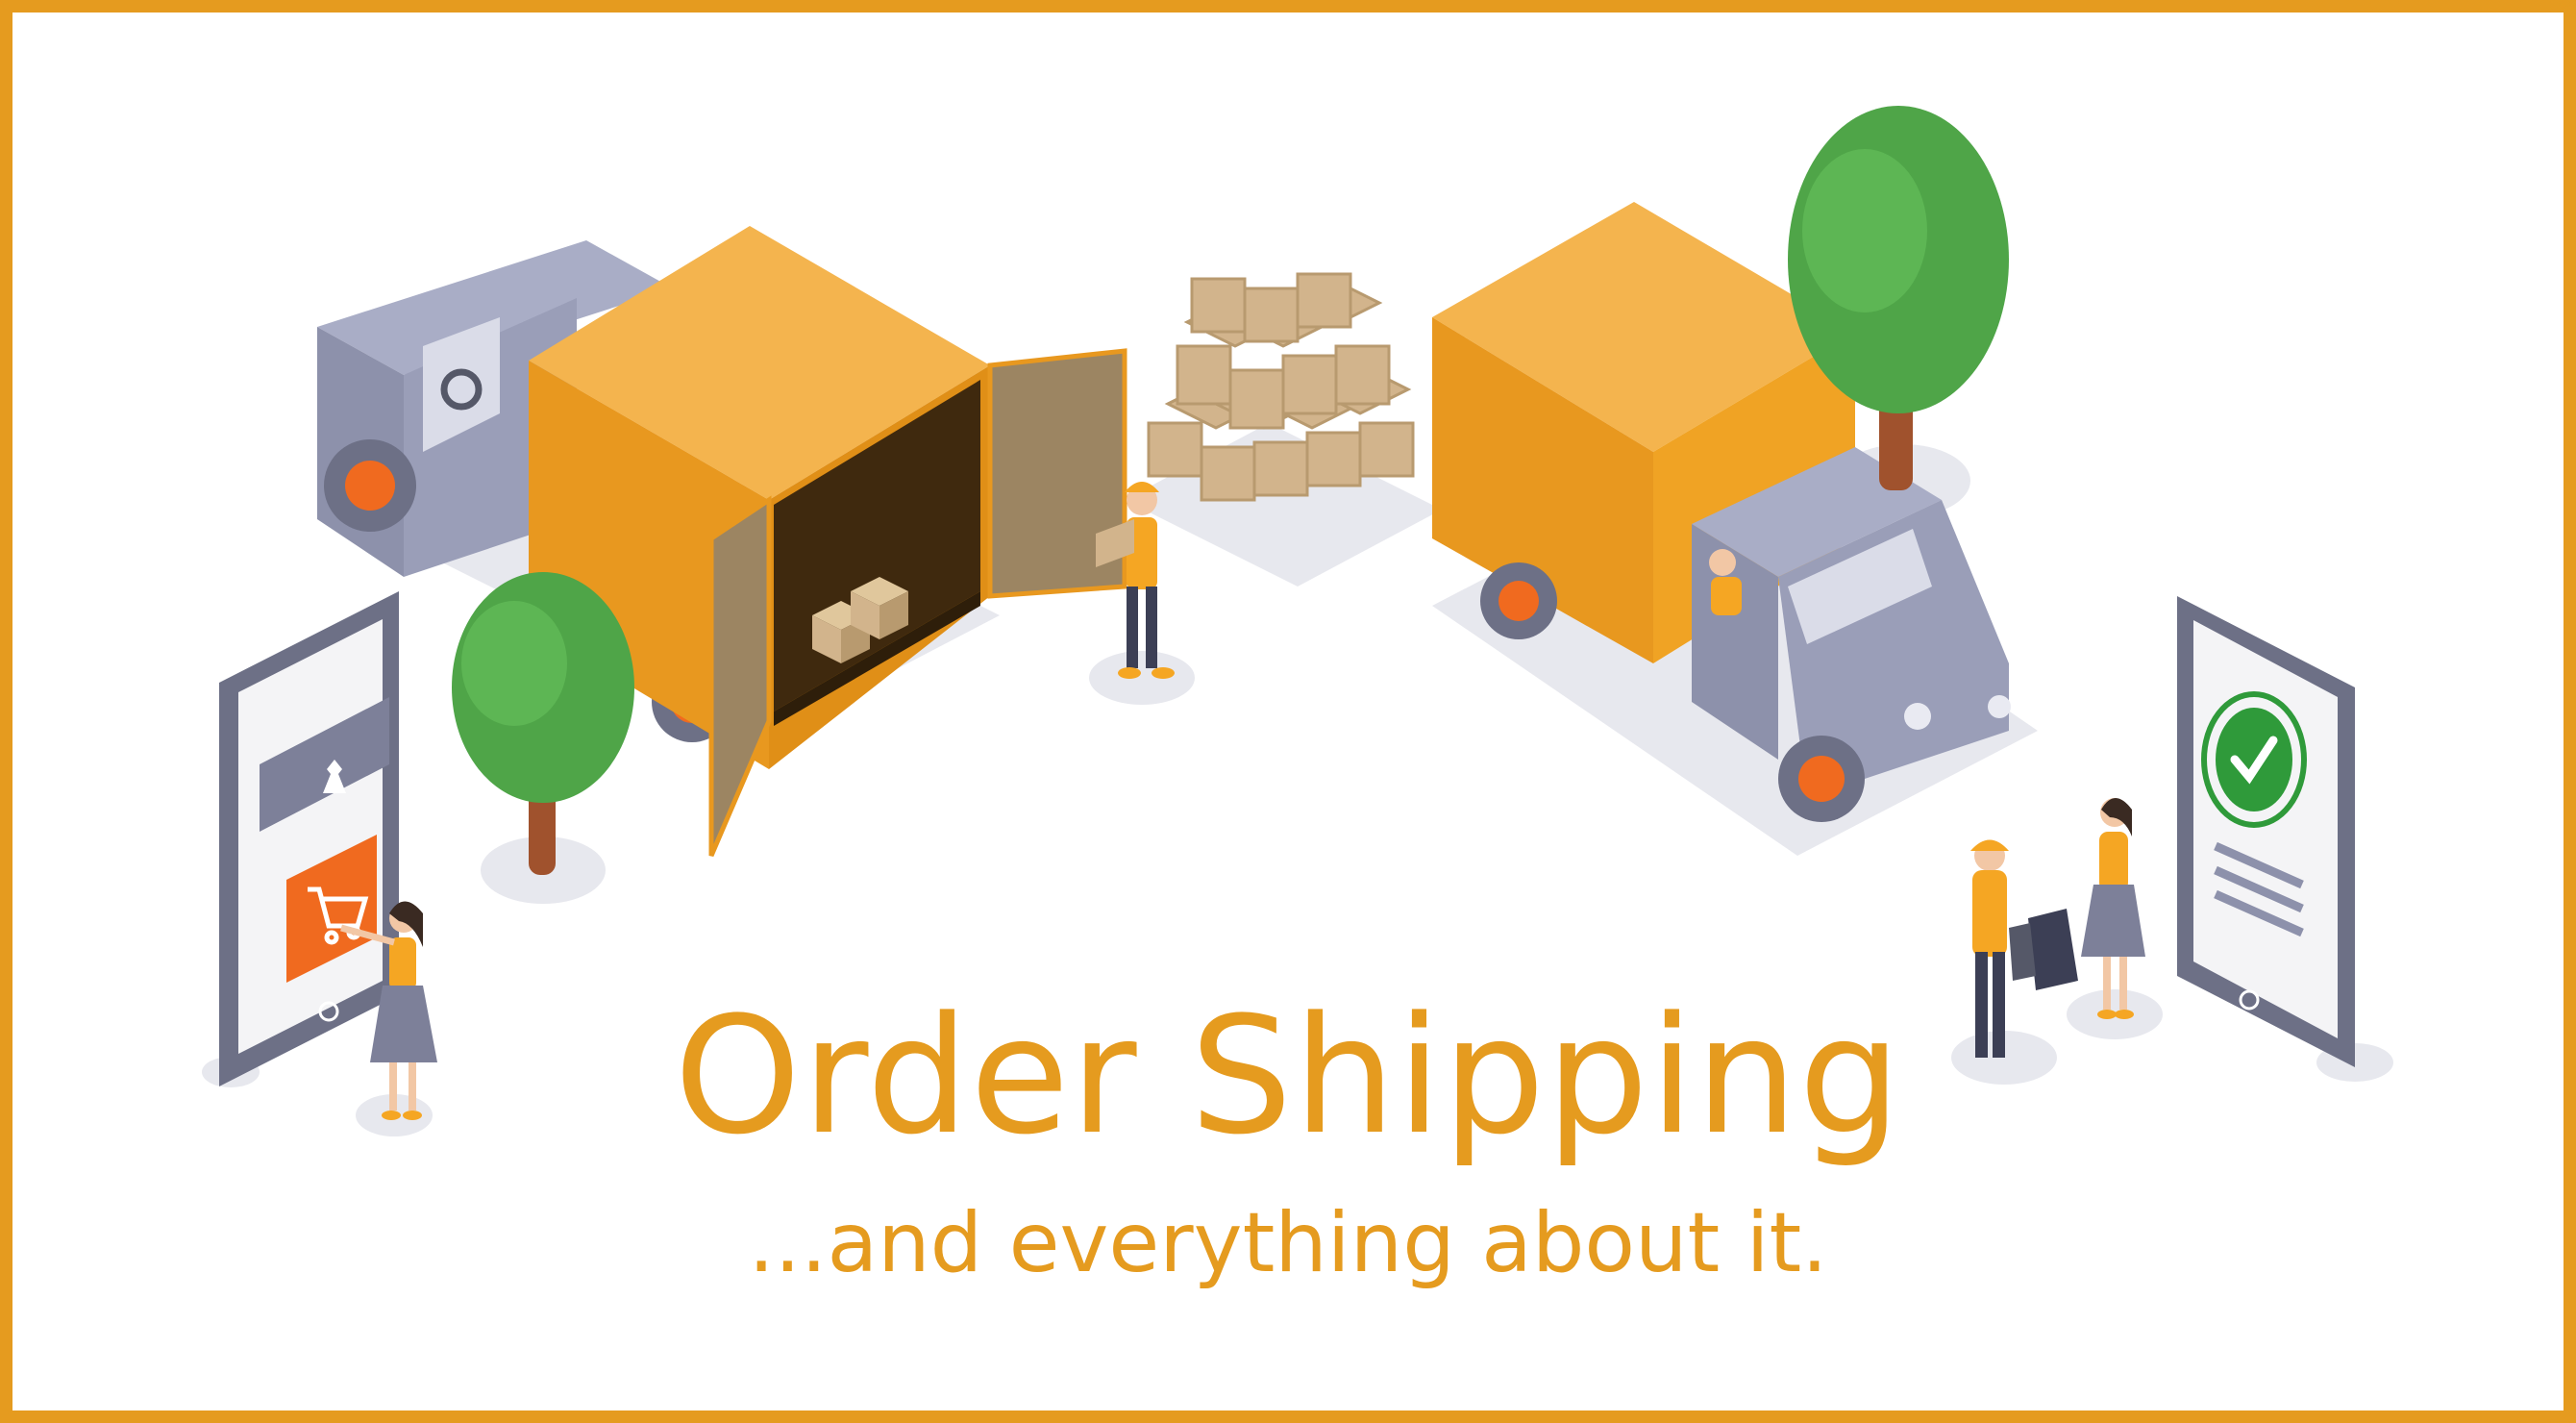 The image size is (2576, 1423). I want to click on parcel-pile, so click(1281, 387).